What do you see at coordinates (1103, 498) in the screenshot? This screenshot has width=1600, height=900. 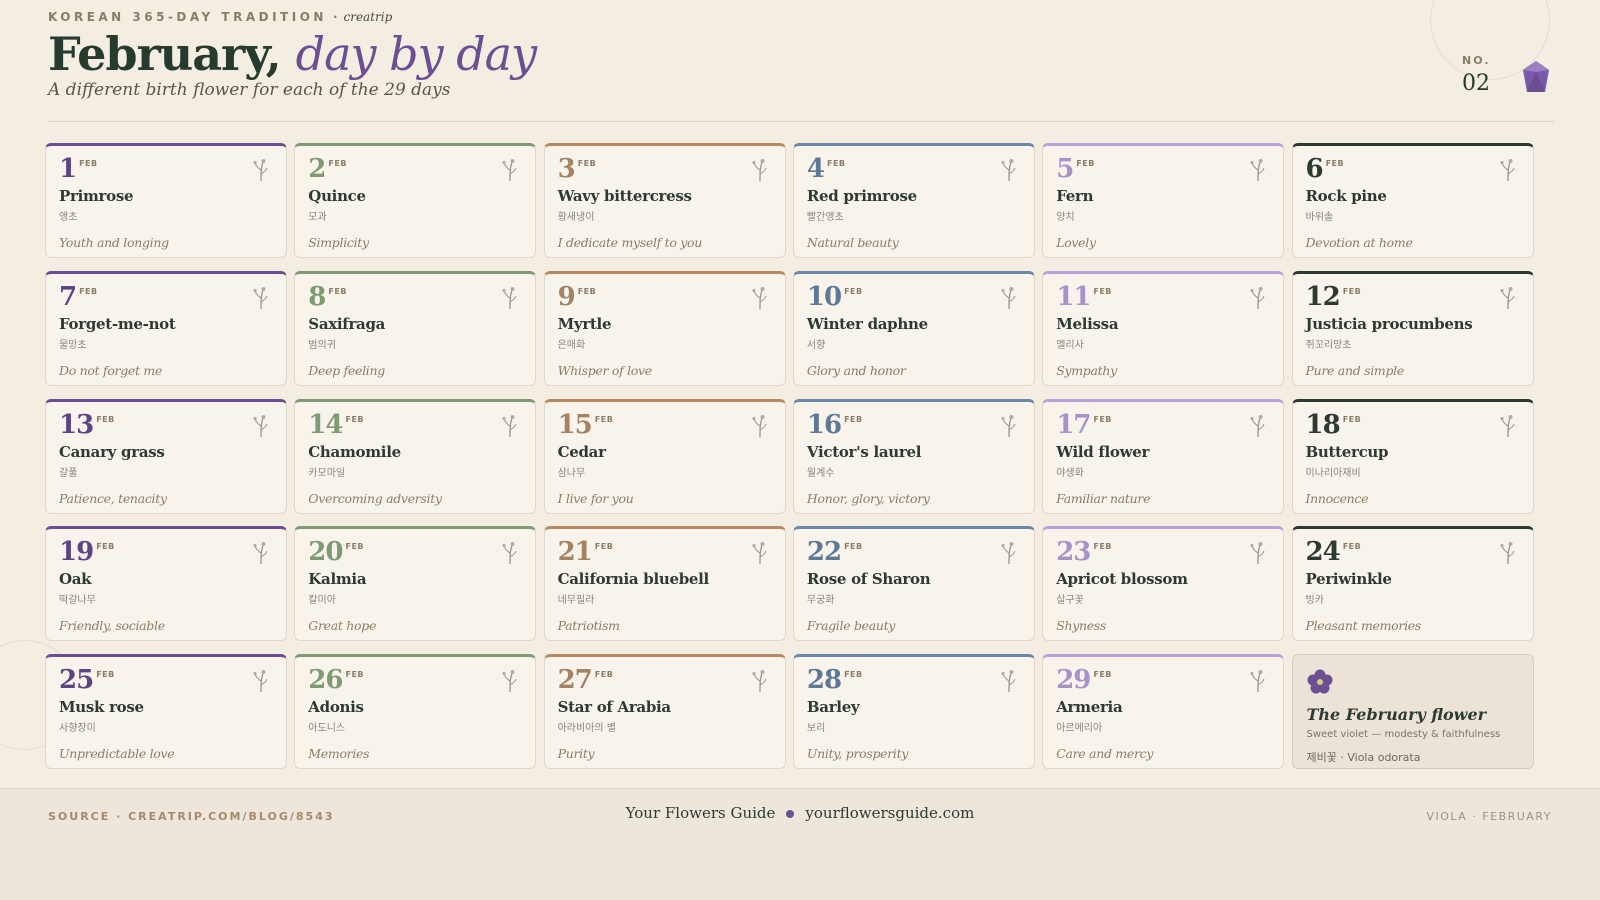 I see `flower-meaning: Familiar nature` at bounding box center [1103, 498].